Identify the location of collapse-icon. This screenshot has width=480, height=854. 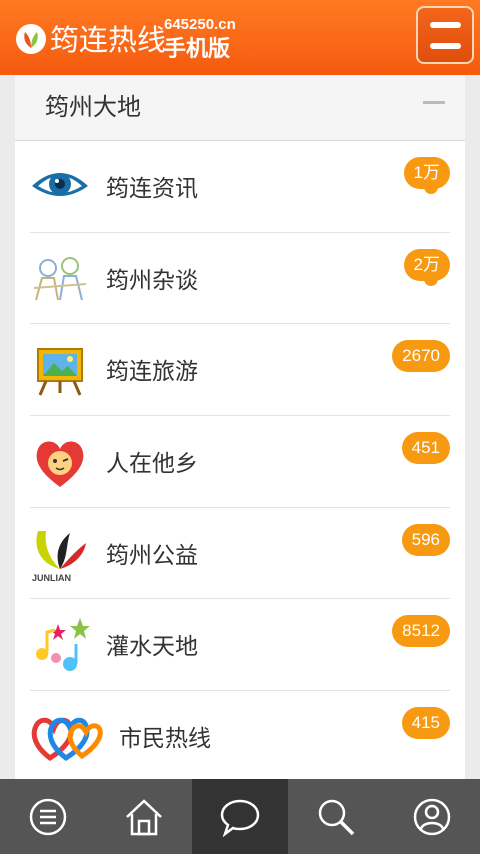
(434, 102).